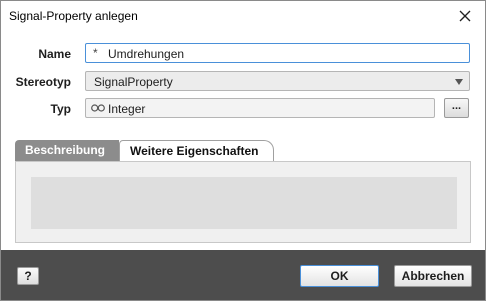 This screenshot has height=301, width=486. What do you see at coordinates (95, 53) in the screenshot?
I see `required-marker: *` at bounding box center [95, 53].